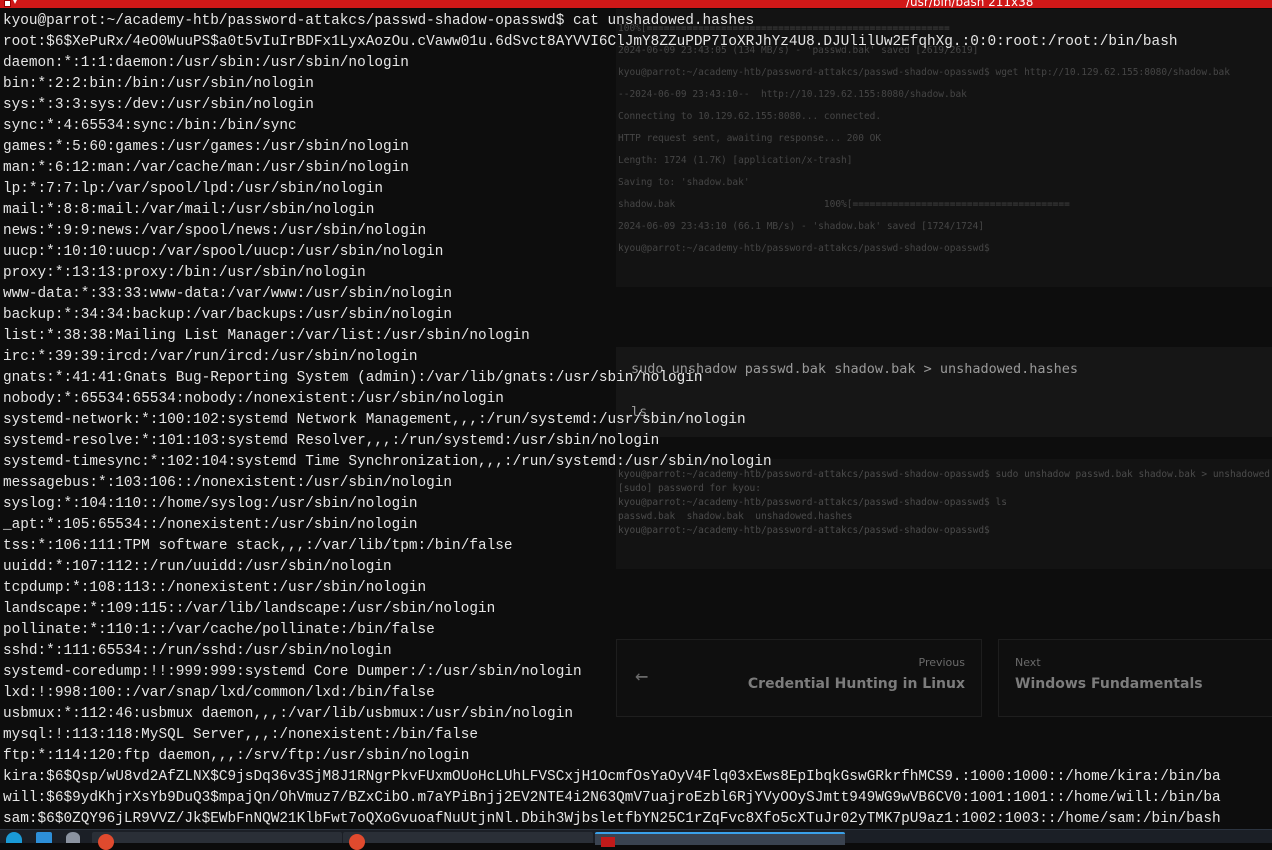 This screenshot has width=1272, height=850. What do you see at coordinates (636, 4) in the screenshot?
I see `window-titlebar: ▾ /usr/bin/bash 211x38` at bounding box center [636, 4].